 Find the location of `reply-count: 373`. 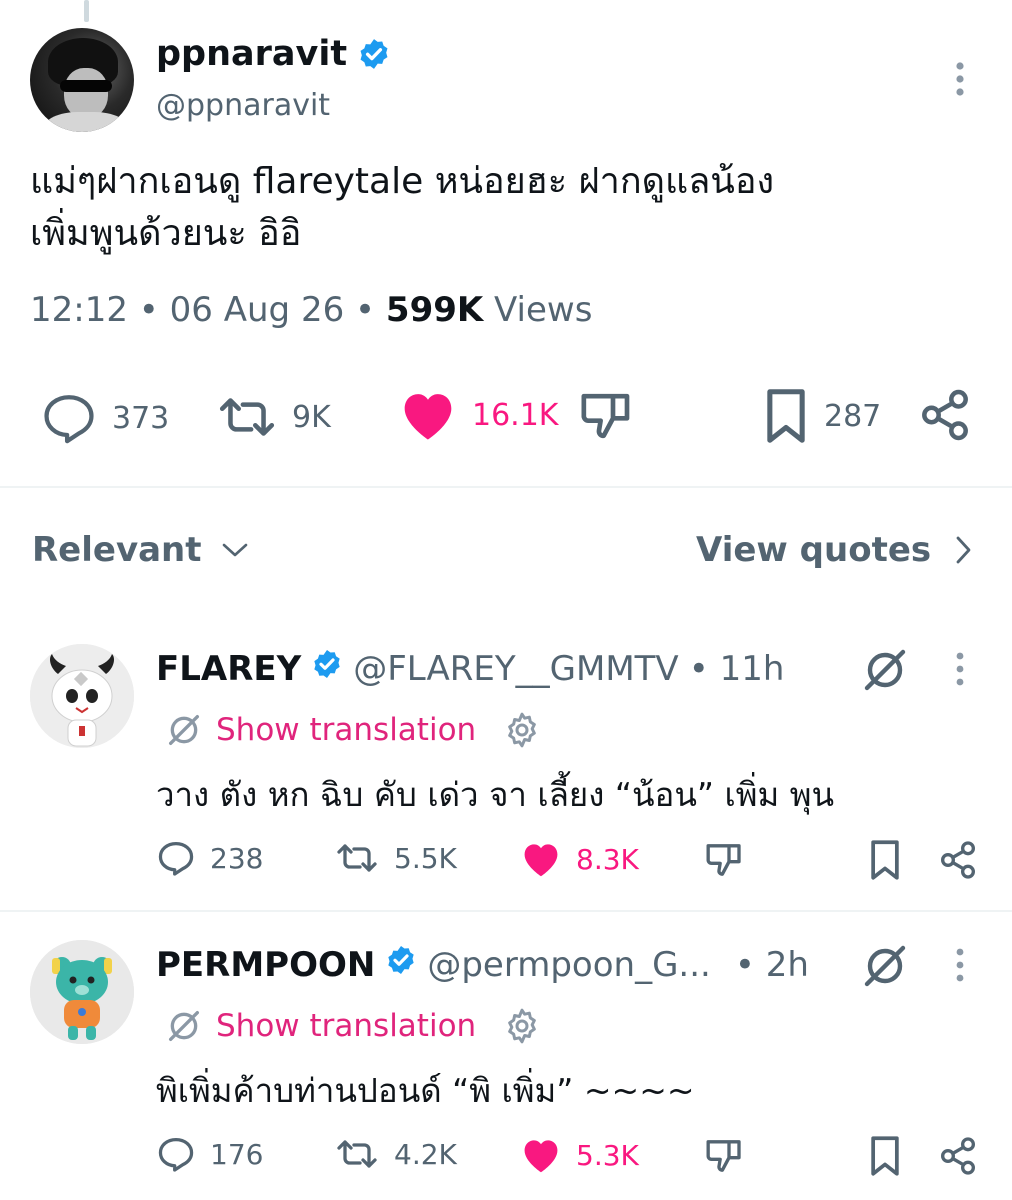

reply-count: 373 is located at coordinates (141, 418).